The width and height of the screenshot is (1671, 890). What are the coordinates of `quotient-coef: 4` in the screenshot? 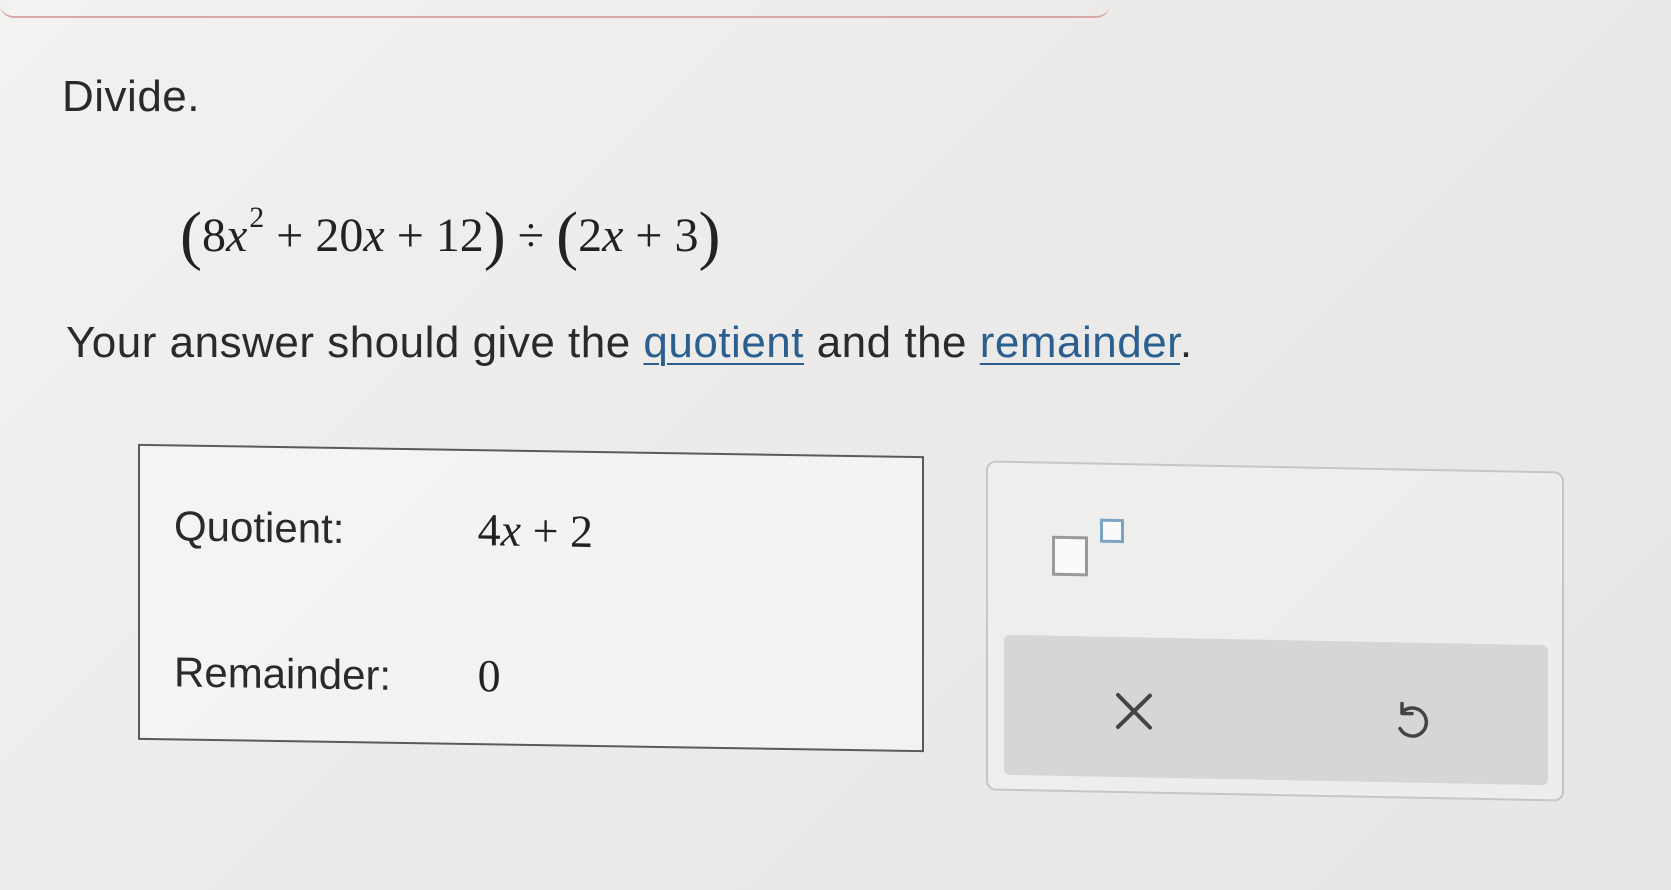 It's located at (489, 530).